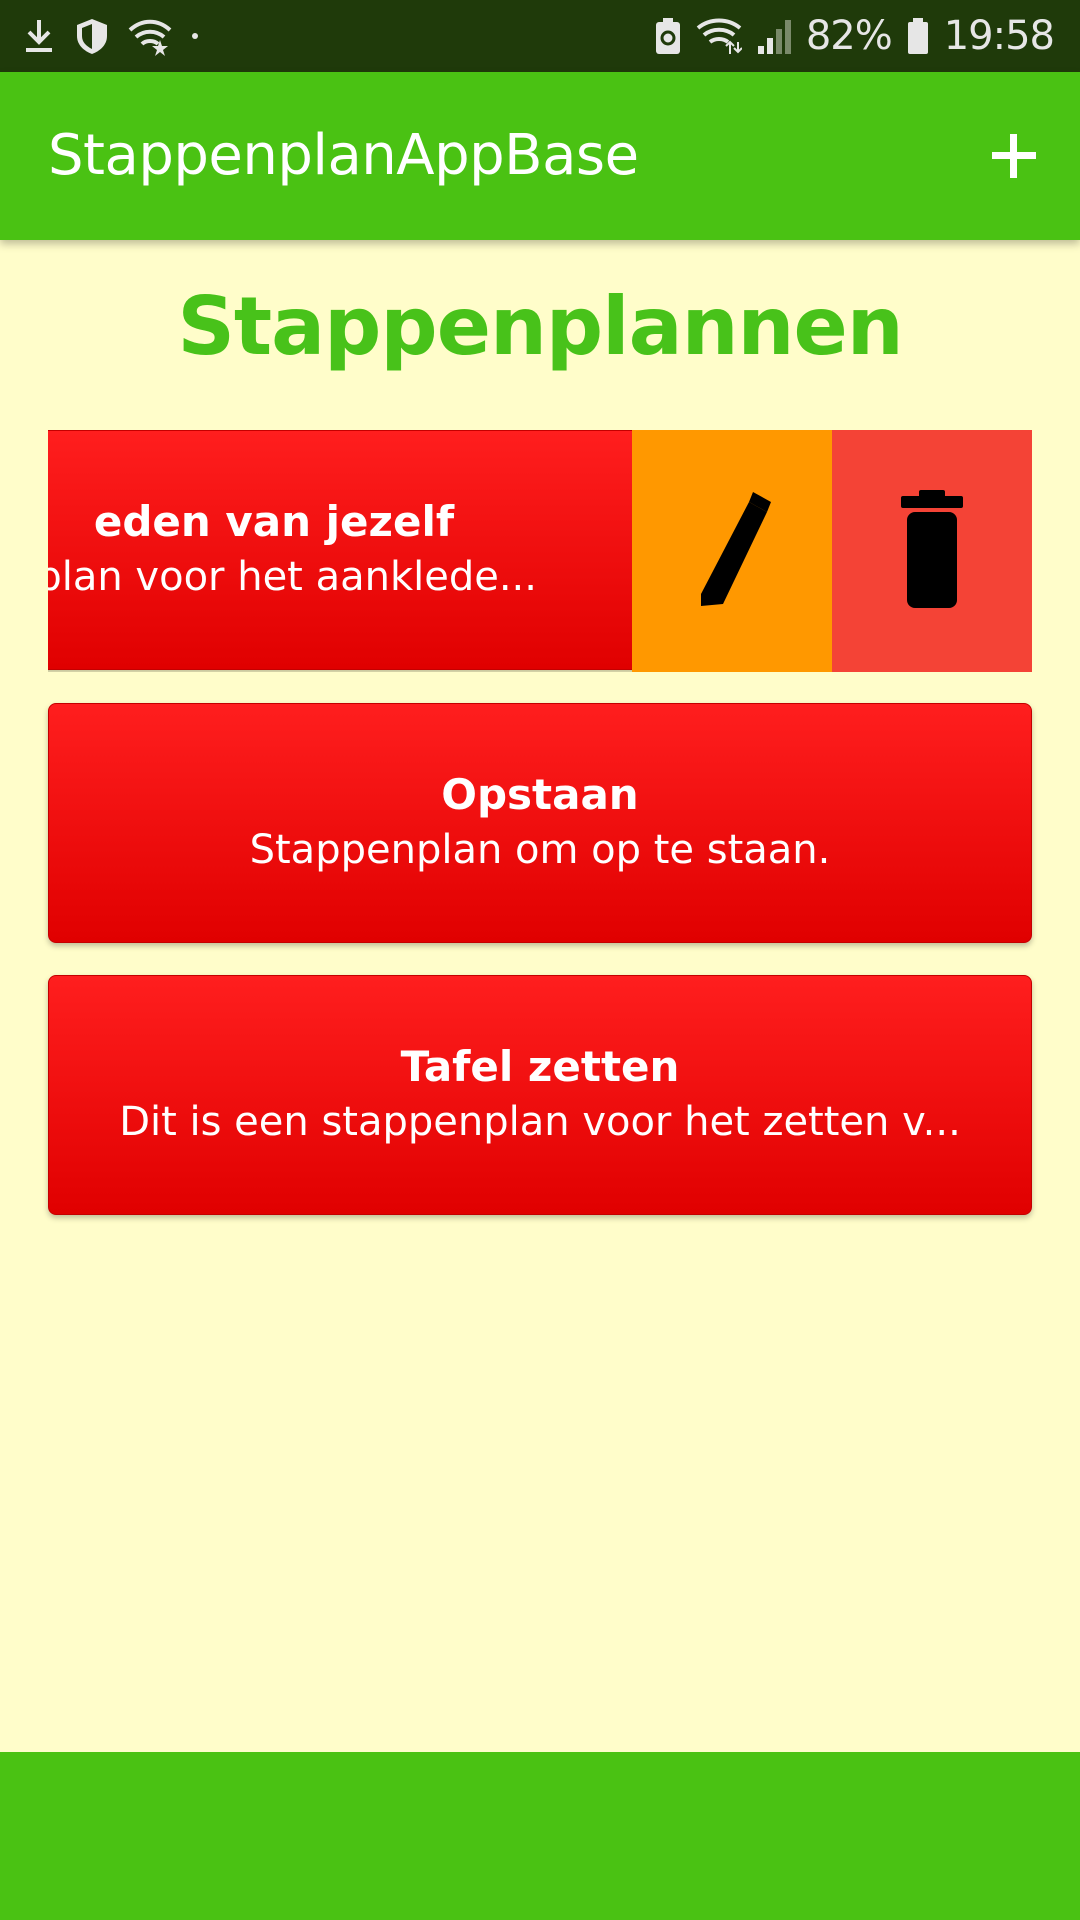 Image resolution: width=1080 pixels, height=1920 pixels. What do you see at coordinates (849, 36) in the screenshot?
I see `battery-percent: 82%` at bounding box center [849, 36].